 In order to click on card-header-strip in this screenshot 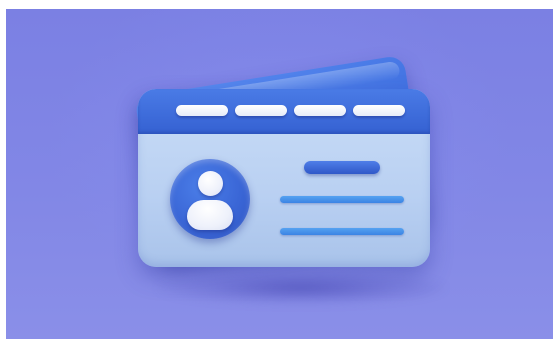, I will do `click(284, 111)`.